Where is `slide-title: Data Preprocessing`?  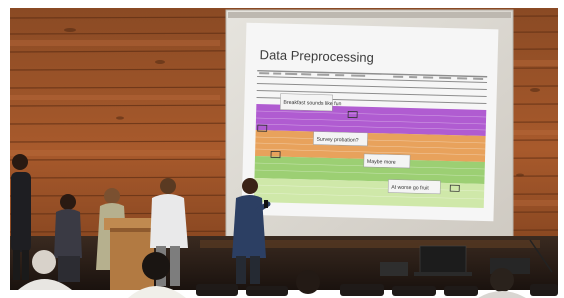
slide-title: Data Preprocessing is located at coordinates (316, 56).